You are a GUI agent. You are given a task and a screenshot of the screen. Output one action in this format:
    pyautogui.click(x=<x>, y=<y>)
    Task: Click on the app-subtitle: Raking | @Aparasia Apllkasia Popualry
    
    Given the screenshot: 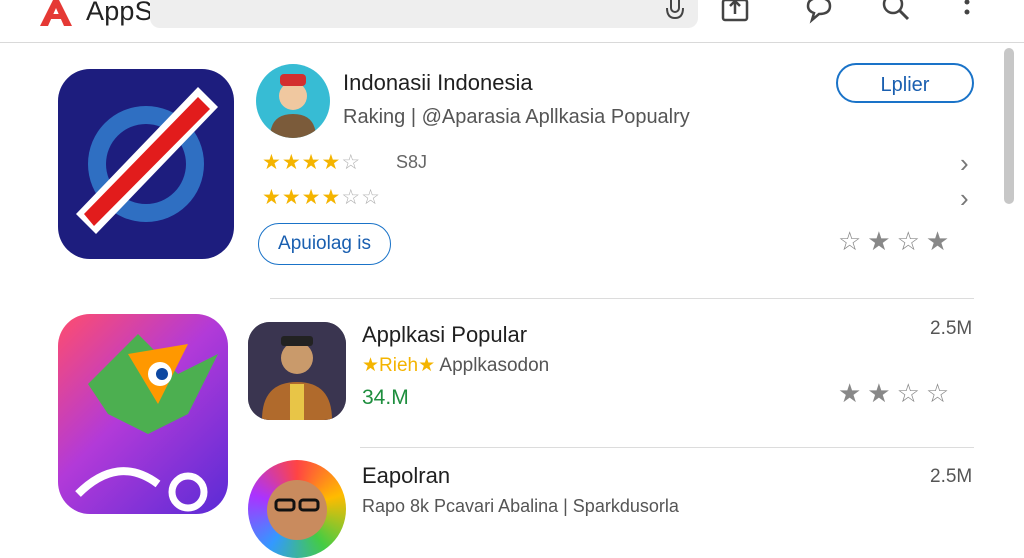 What is the action you would take?
    pyautogui.click(x=516, y=117)
    